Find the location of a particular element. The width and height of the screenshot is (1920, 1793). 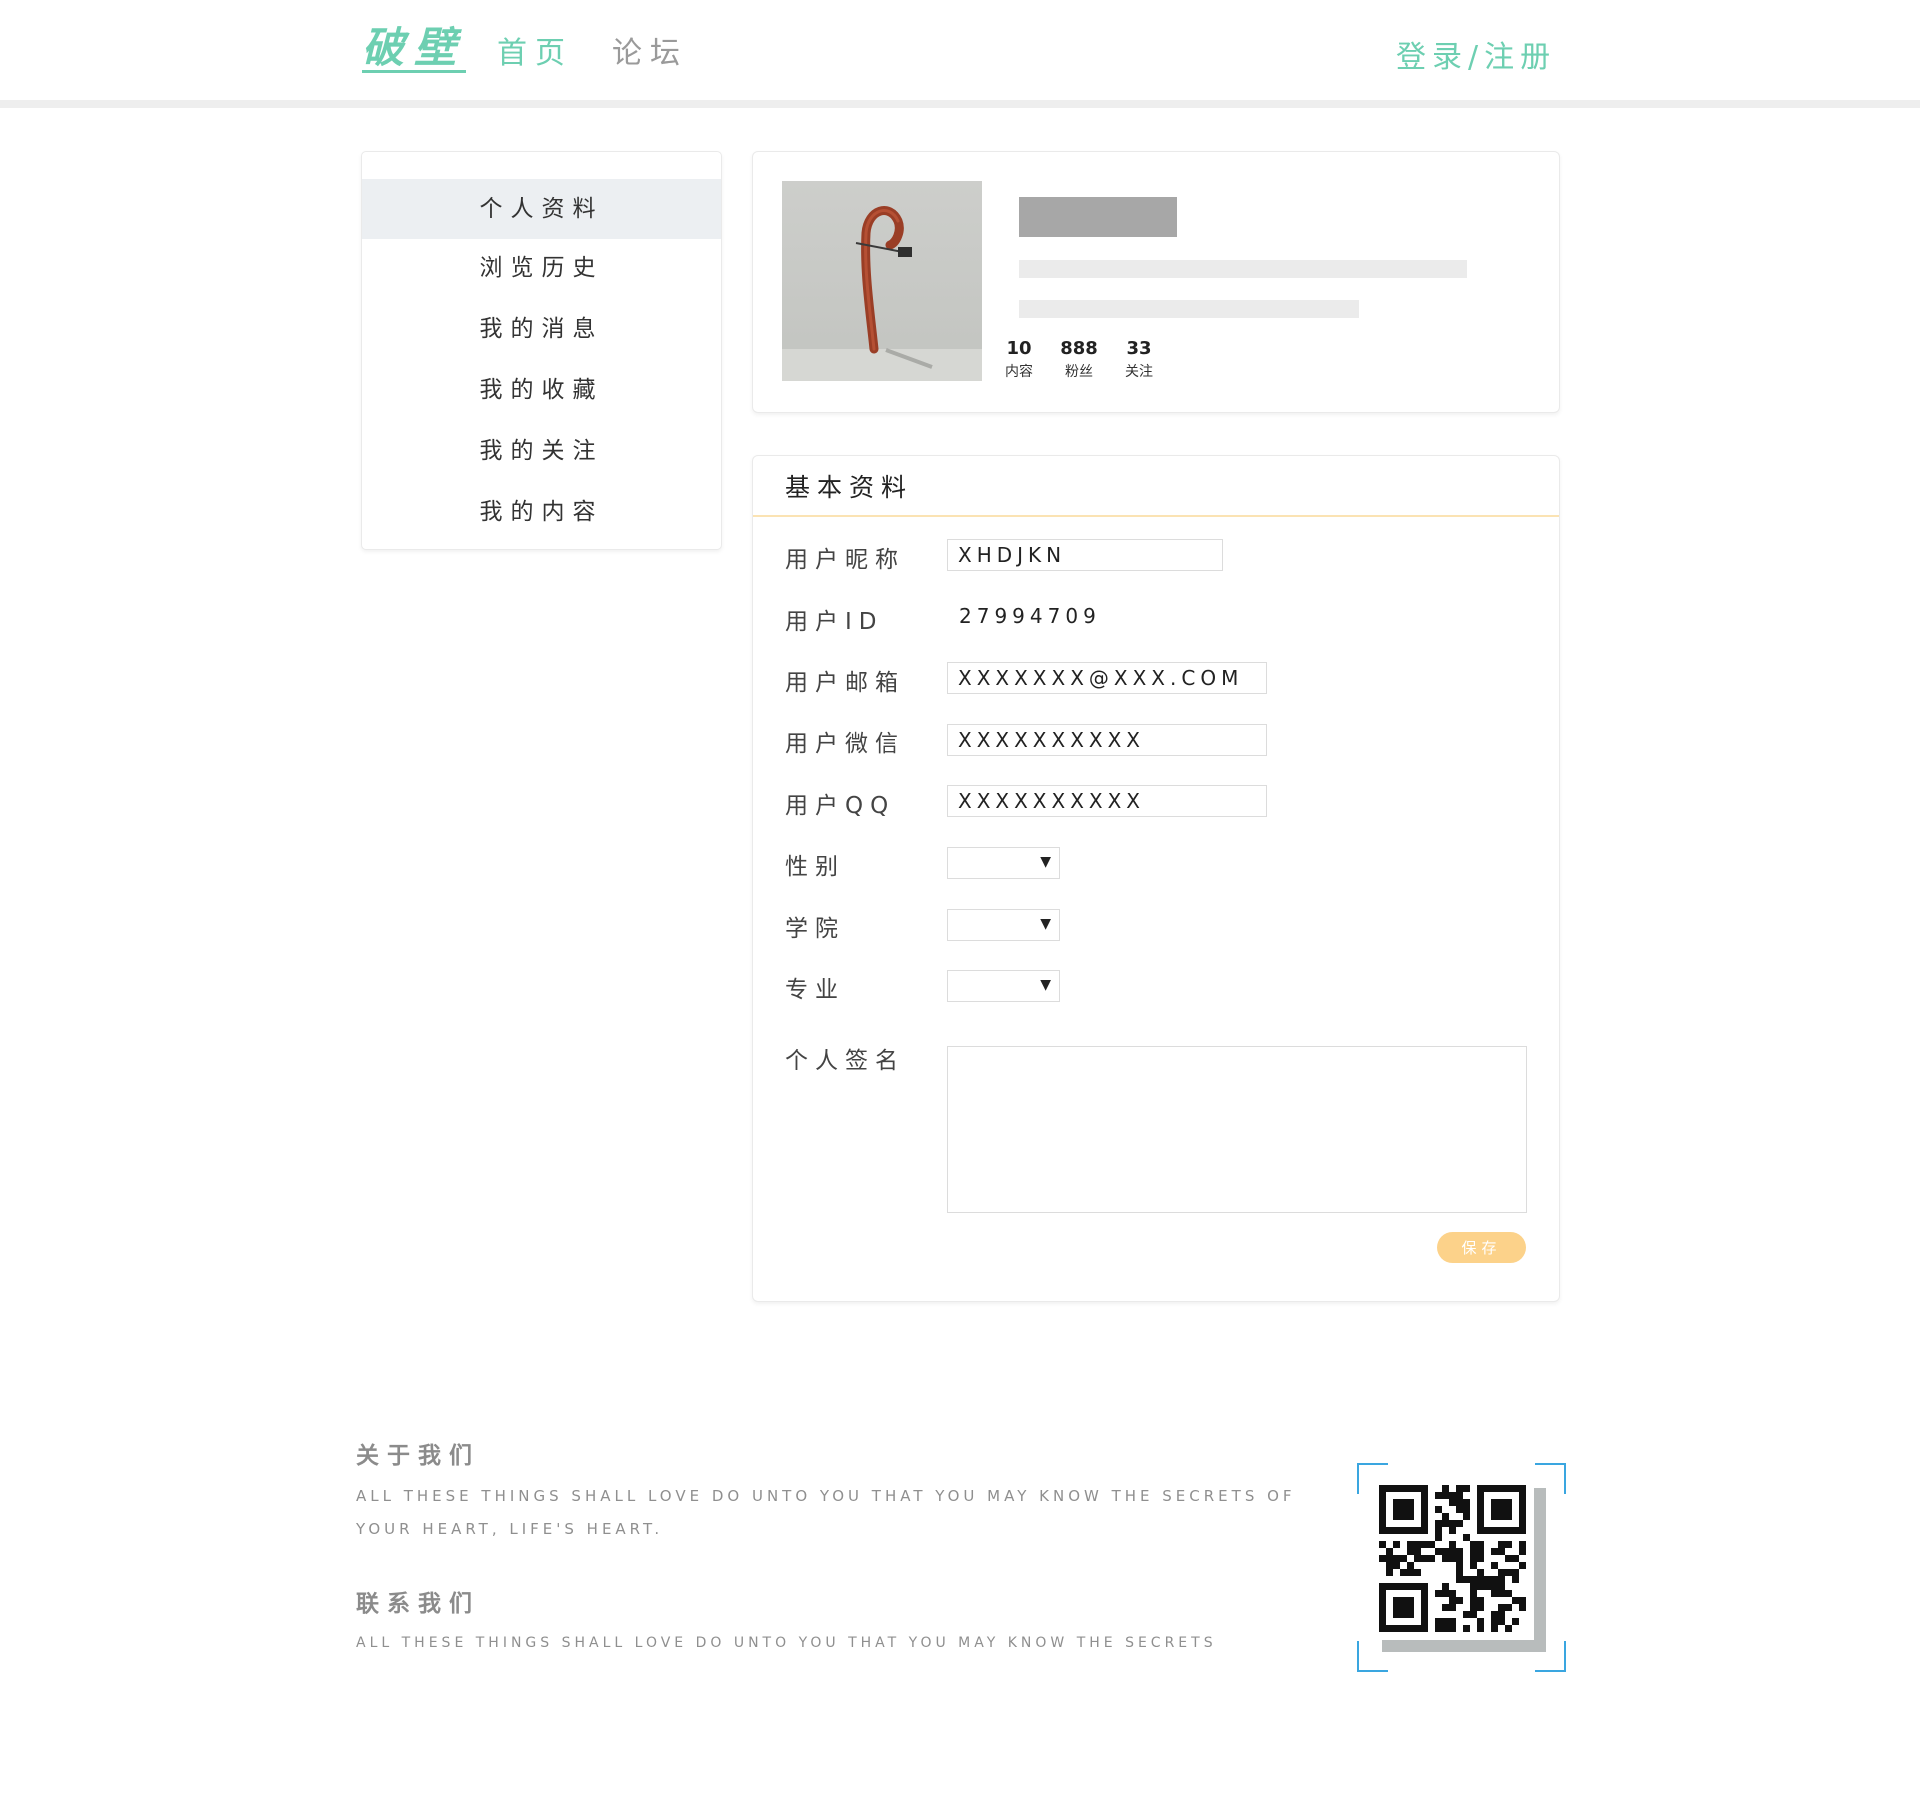

user-id-value: 27994709 is located at coordinates (1030, 616).